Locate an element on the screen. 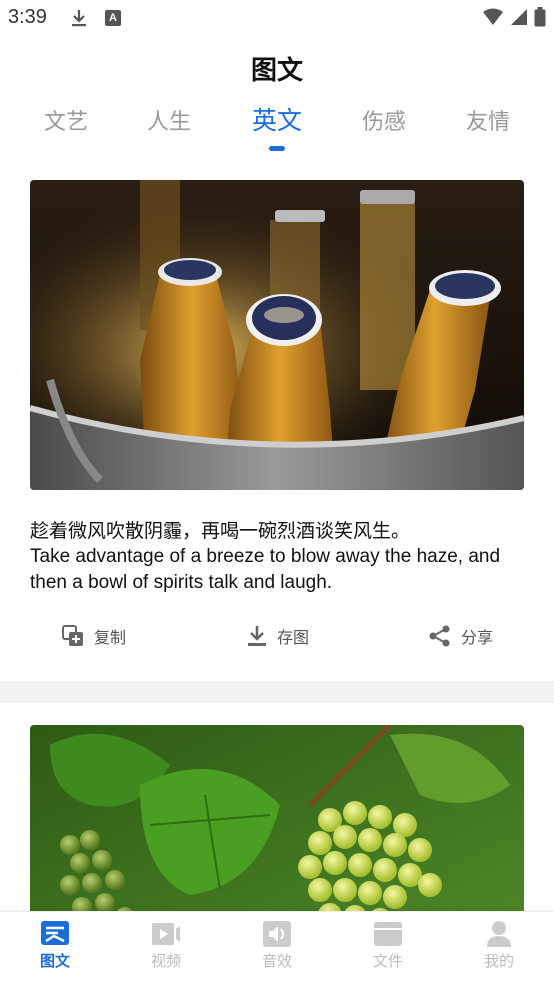  nav-file-label: 文件 is located at coordinates (387, 961).